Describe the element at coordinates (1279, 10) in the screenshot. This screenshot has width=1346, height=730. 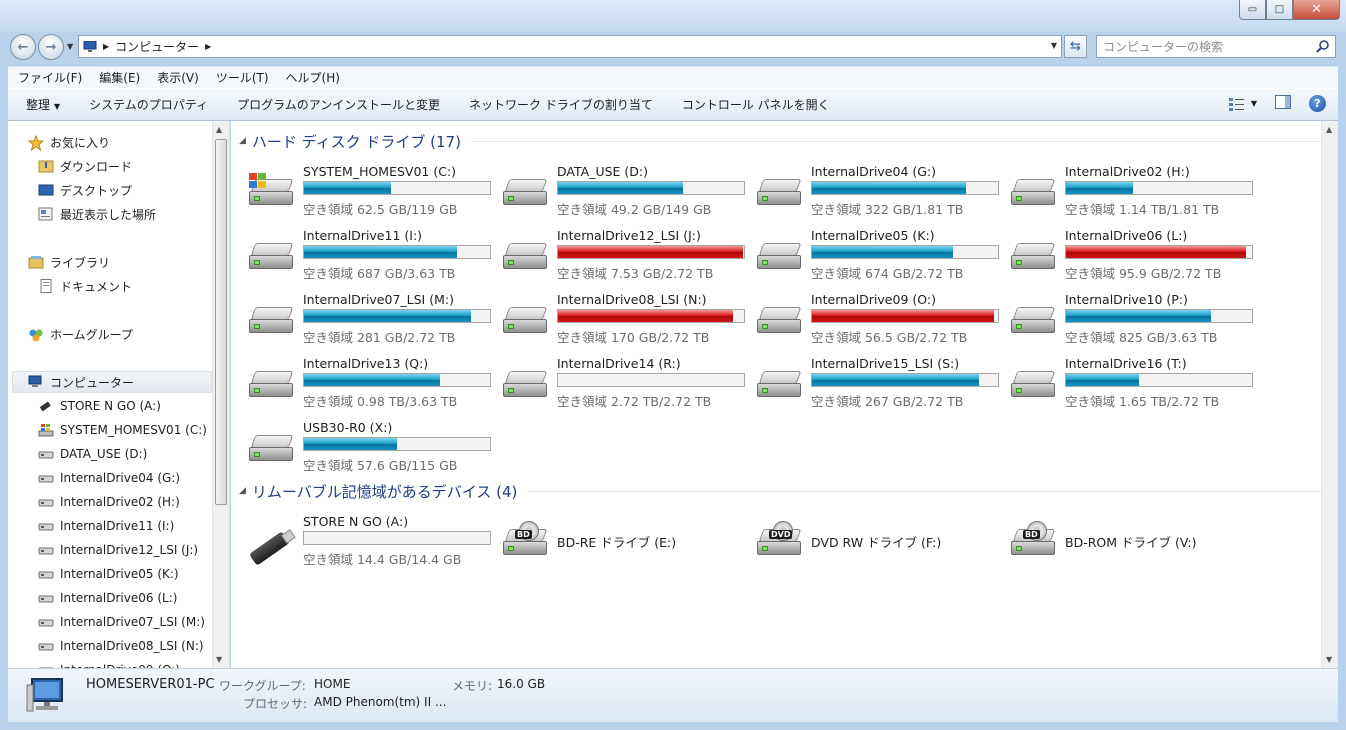
I see `maximize-button: □` at that location.